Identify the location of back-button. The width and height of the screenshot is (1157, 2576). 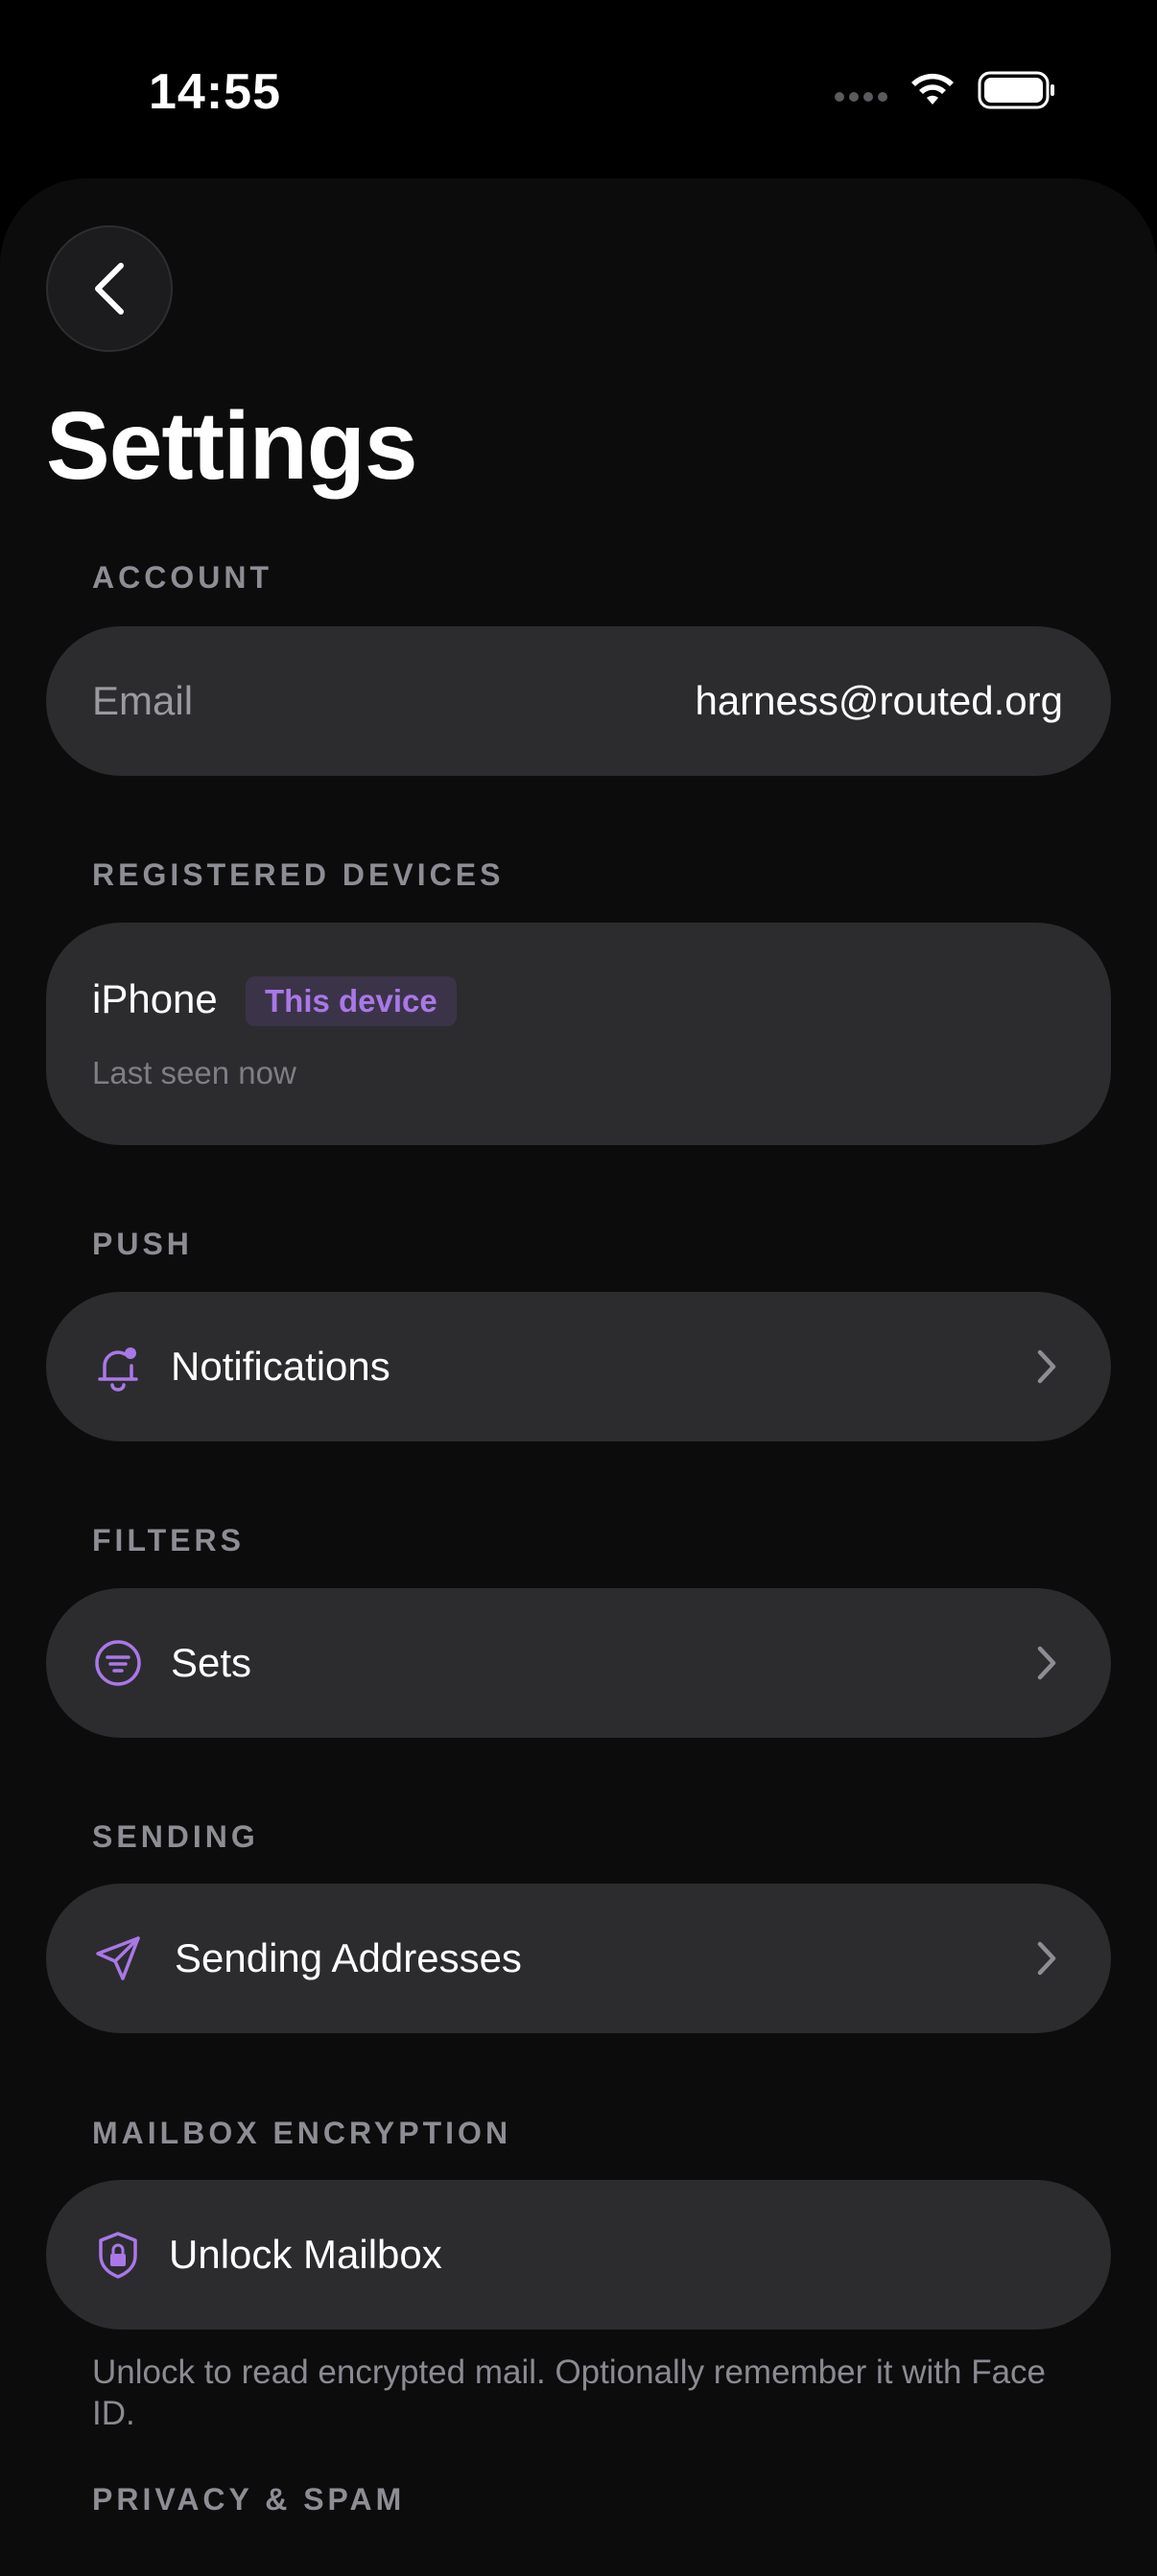
(109, 288).